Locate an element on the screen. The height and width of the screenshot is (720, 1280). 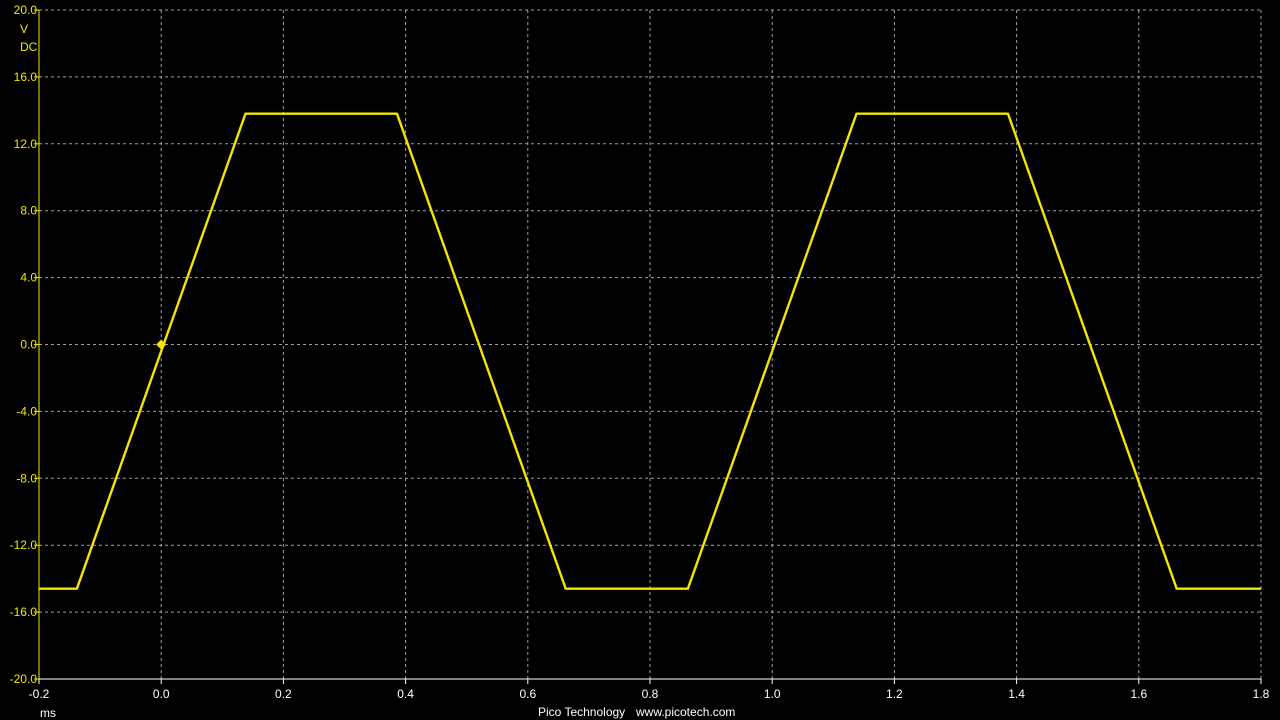
x-tick-label: 1.6 is located at coordinates (1138, 694).